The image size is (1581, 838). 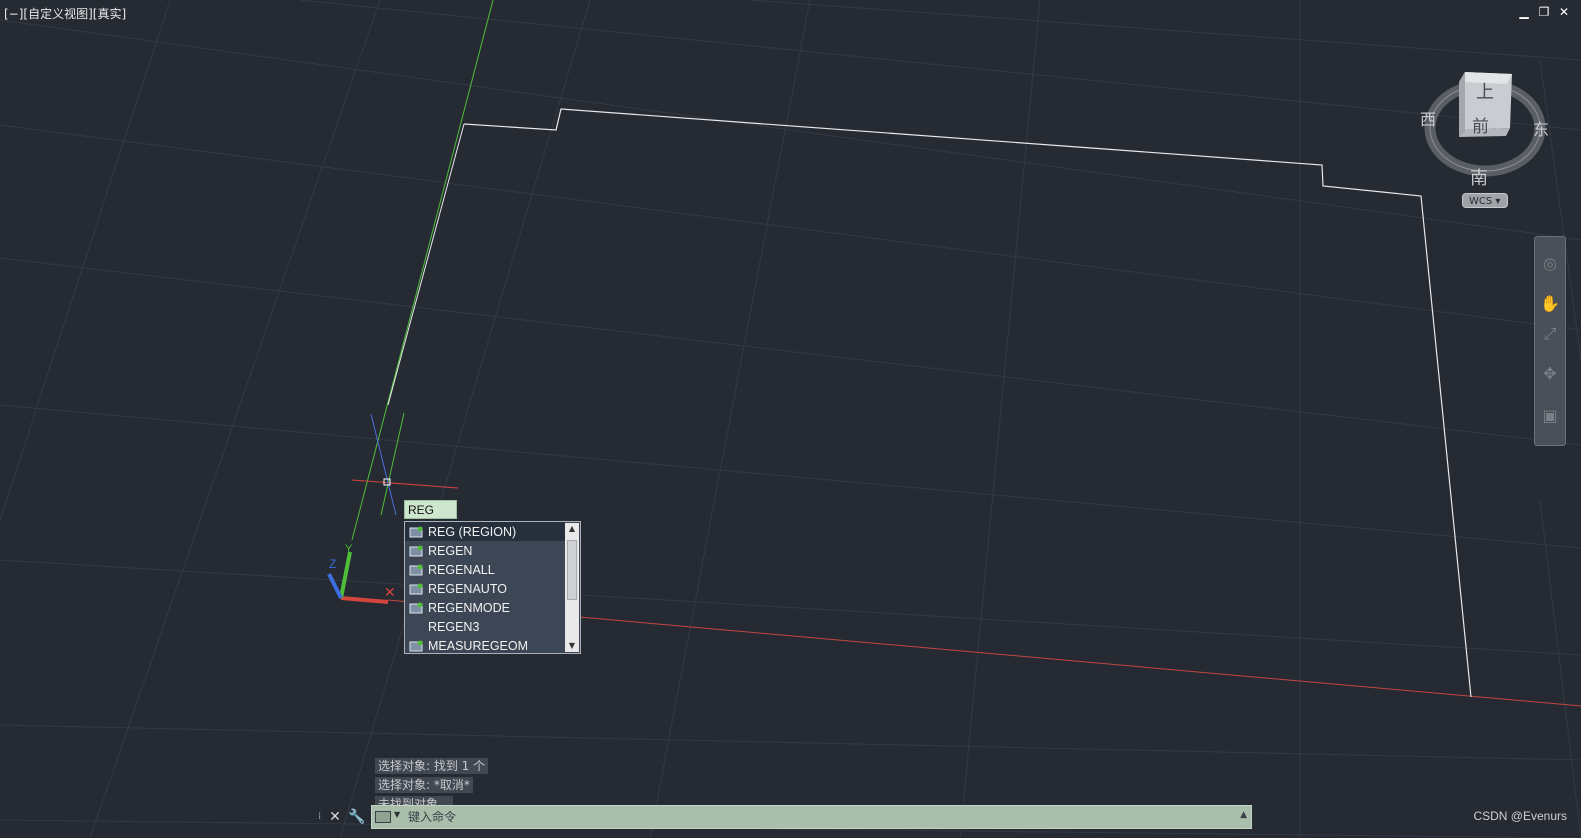 I want to click on regenall-icon, so click(x=416, y=570).